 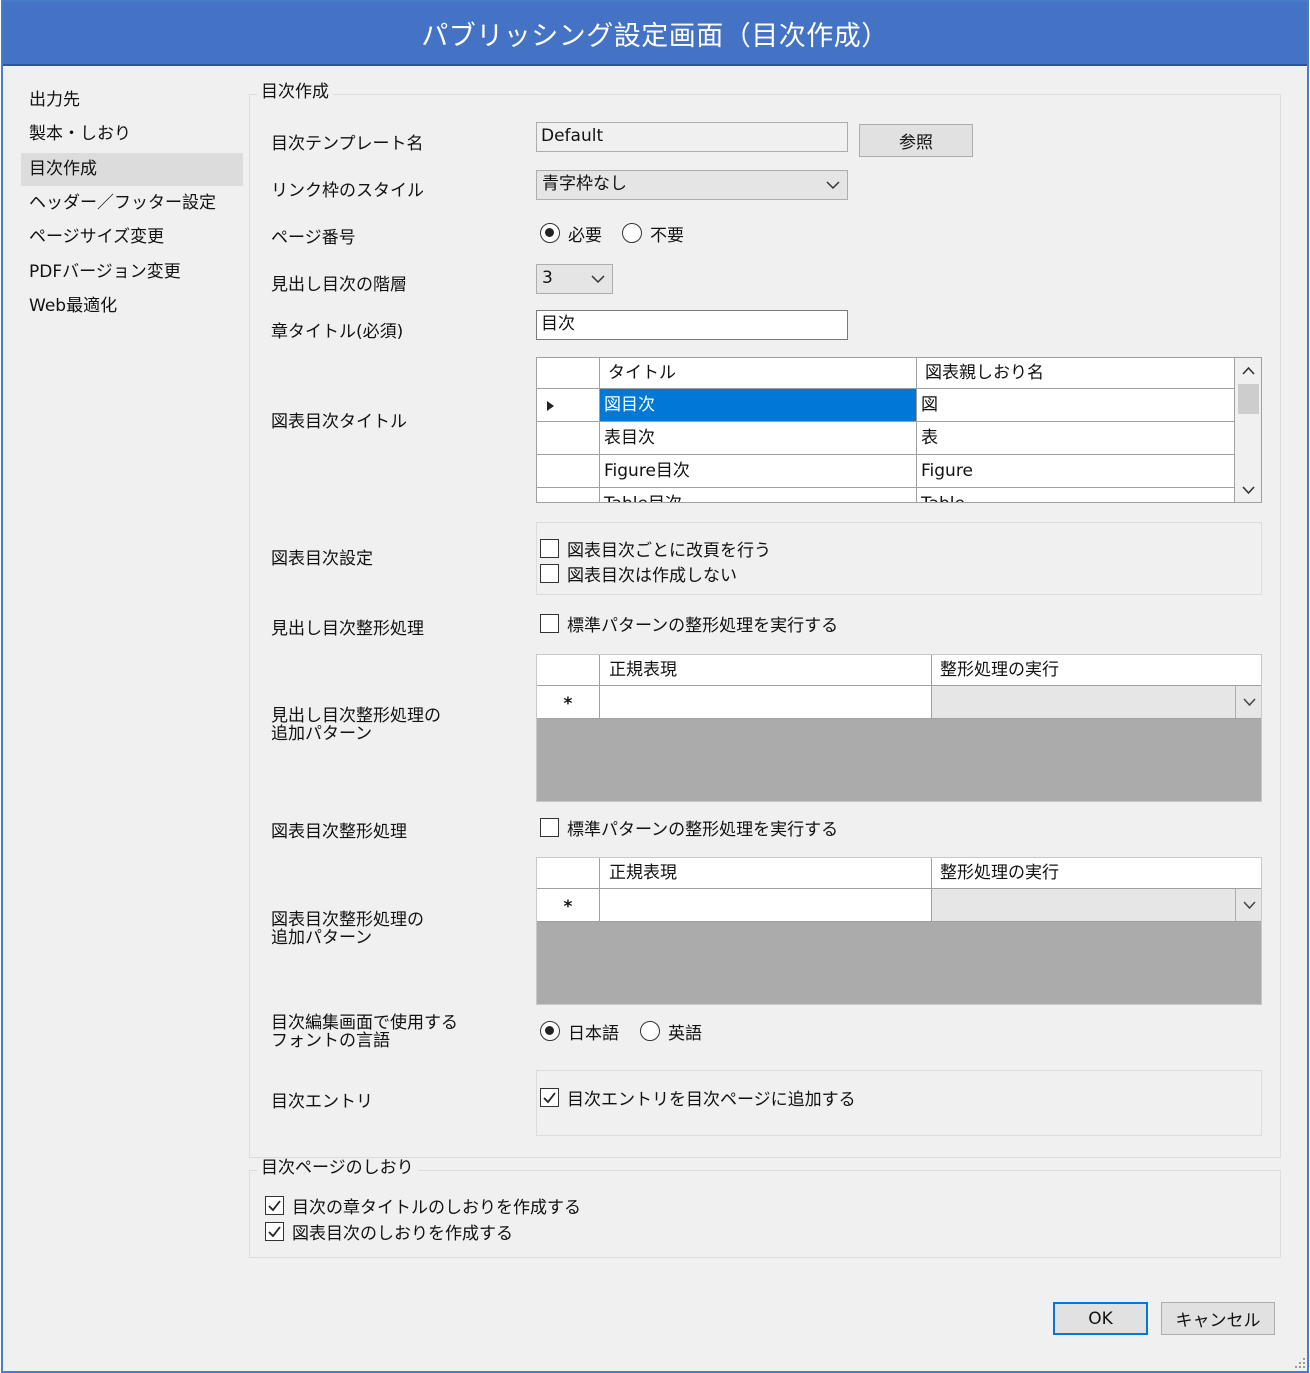 What do you see at coordinates (330, 1041) in the screenshot?
I see `font-language-label-line2: フォントの言語` at bounding box center [330, 1041].